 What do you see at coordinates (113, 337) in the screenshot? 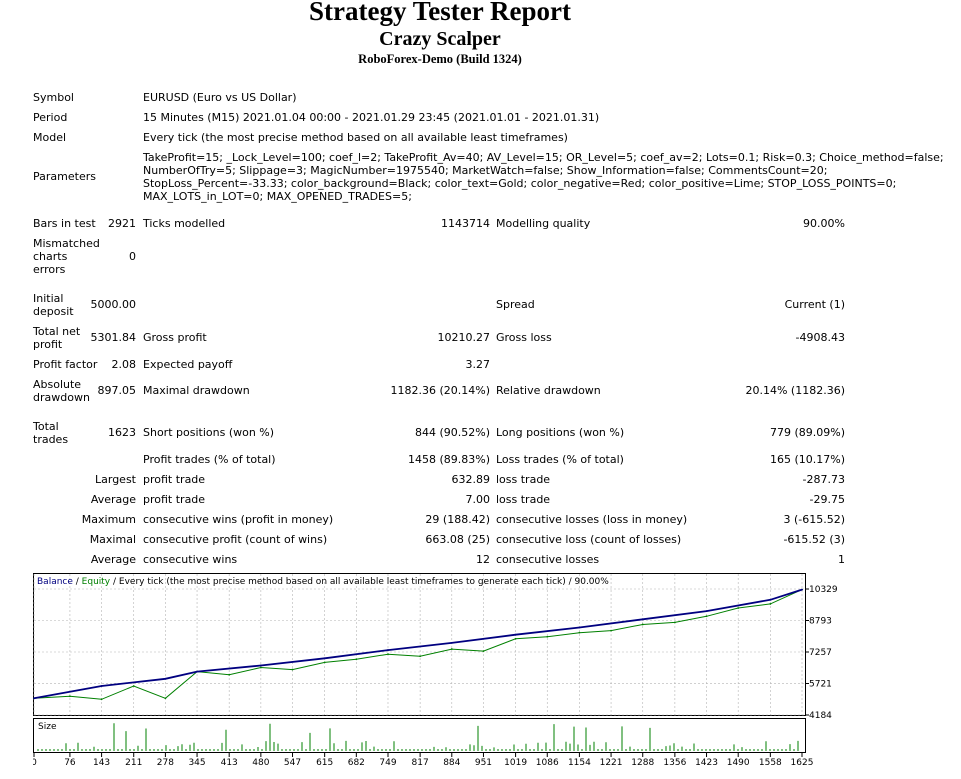
I see `netprofit-value: 5301.84` at bounding box center [113, 337].